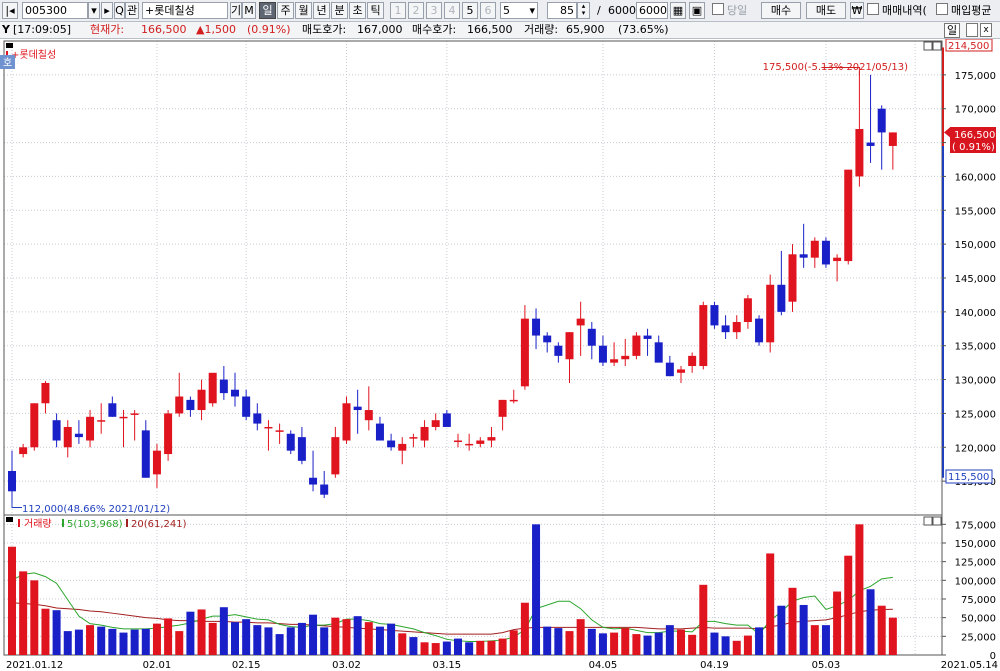 The width and height of the screenshot is (1000, 671). Describe the element at coordinates (488, 10) in the screenshot. I see `interval-6-button: 6` at that location.